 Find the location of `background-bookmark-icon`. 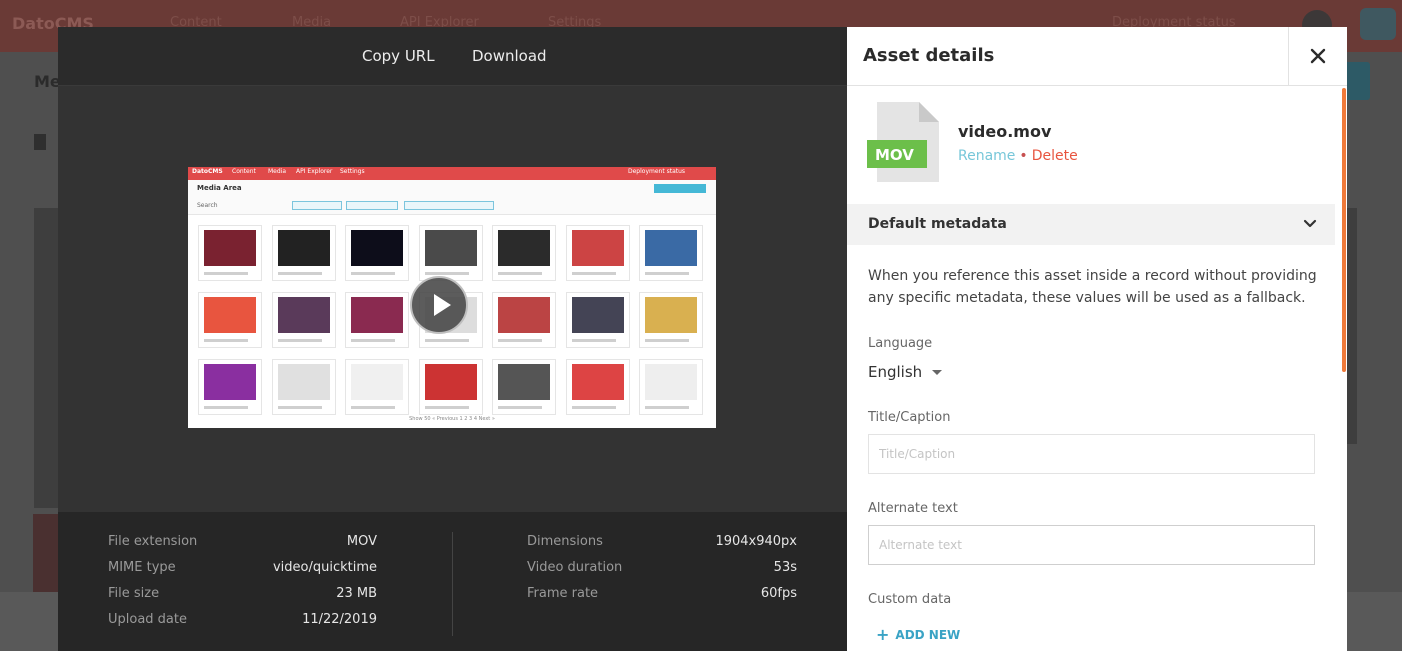

background-bookmark-icon is located at coordinates (40, 142).